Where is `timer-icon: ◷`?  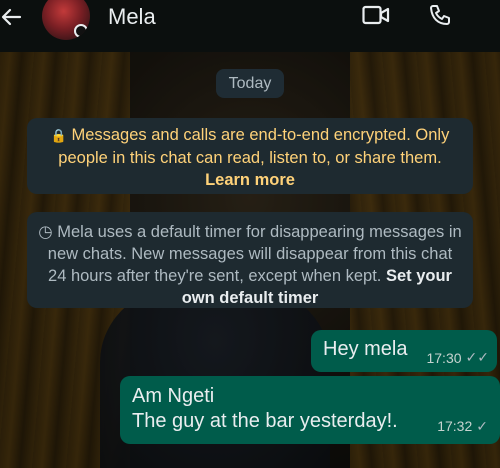 timer-icon: ◷ is located at coordinates (45, 232).